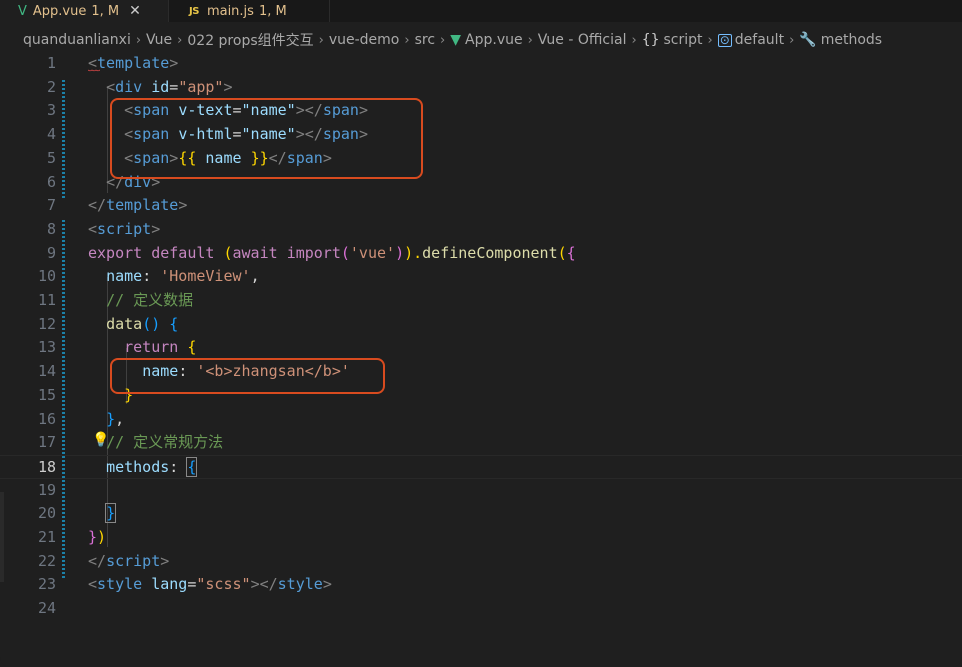 Image resolution: width=962 pixels, height=667 pixels. I want to click on token: ></, so click(264, 584).